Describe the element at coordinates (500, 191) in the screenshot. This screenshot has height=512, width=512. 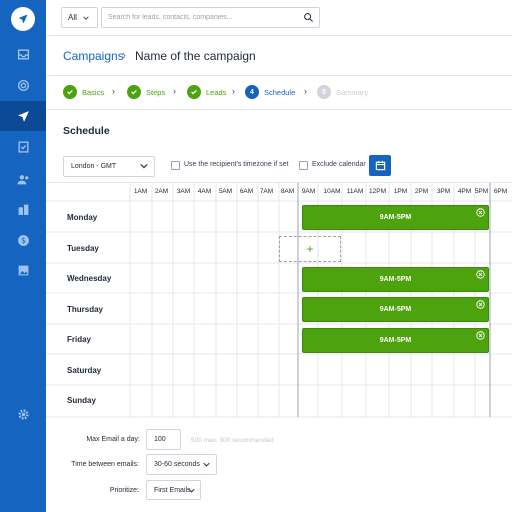
I see `hour-label: 6PM` at that location.